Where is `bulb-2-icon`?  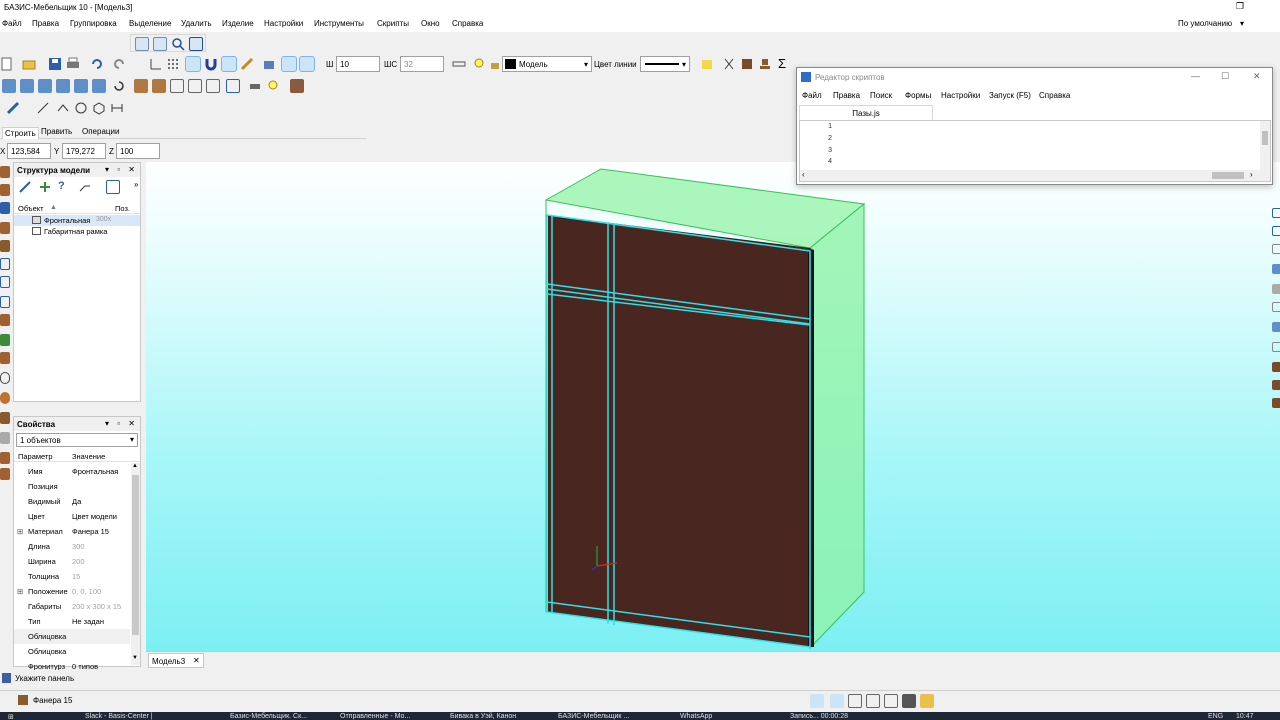 bulb-2-icon is located at coordinates (273, 86).